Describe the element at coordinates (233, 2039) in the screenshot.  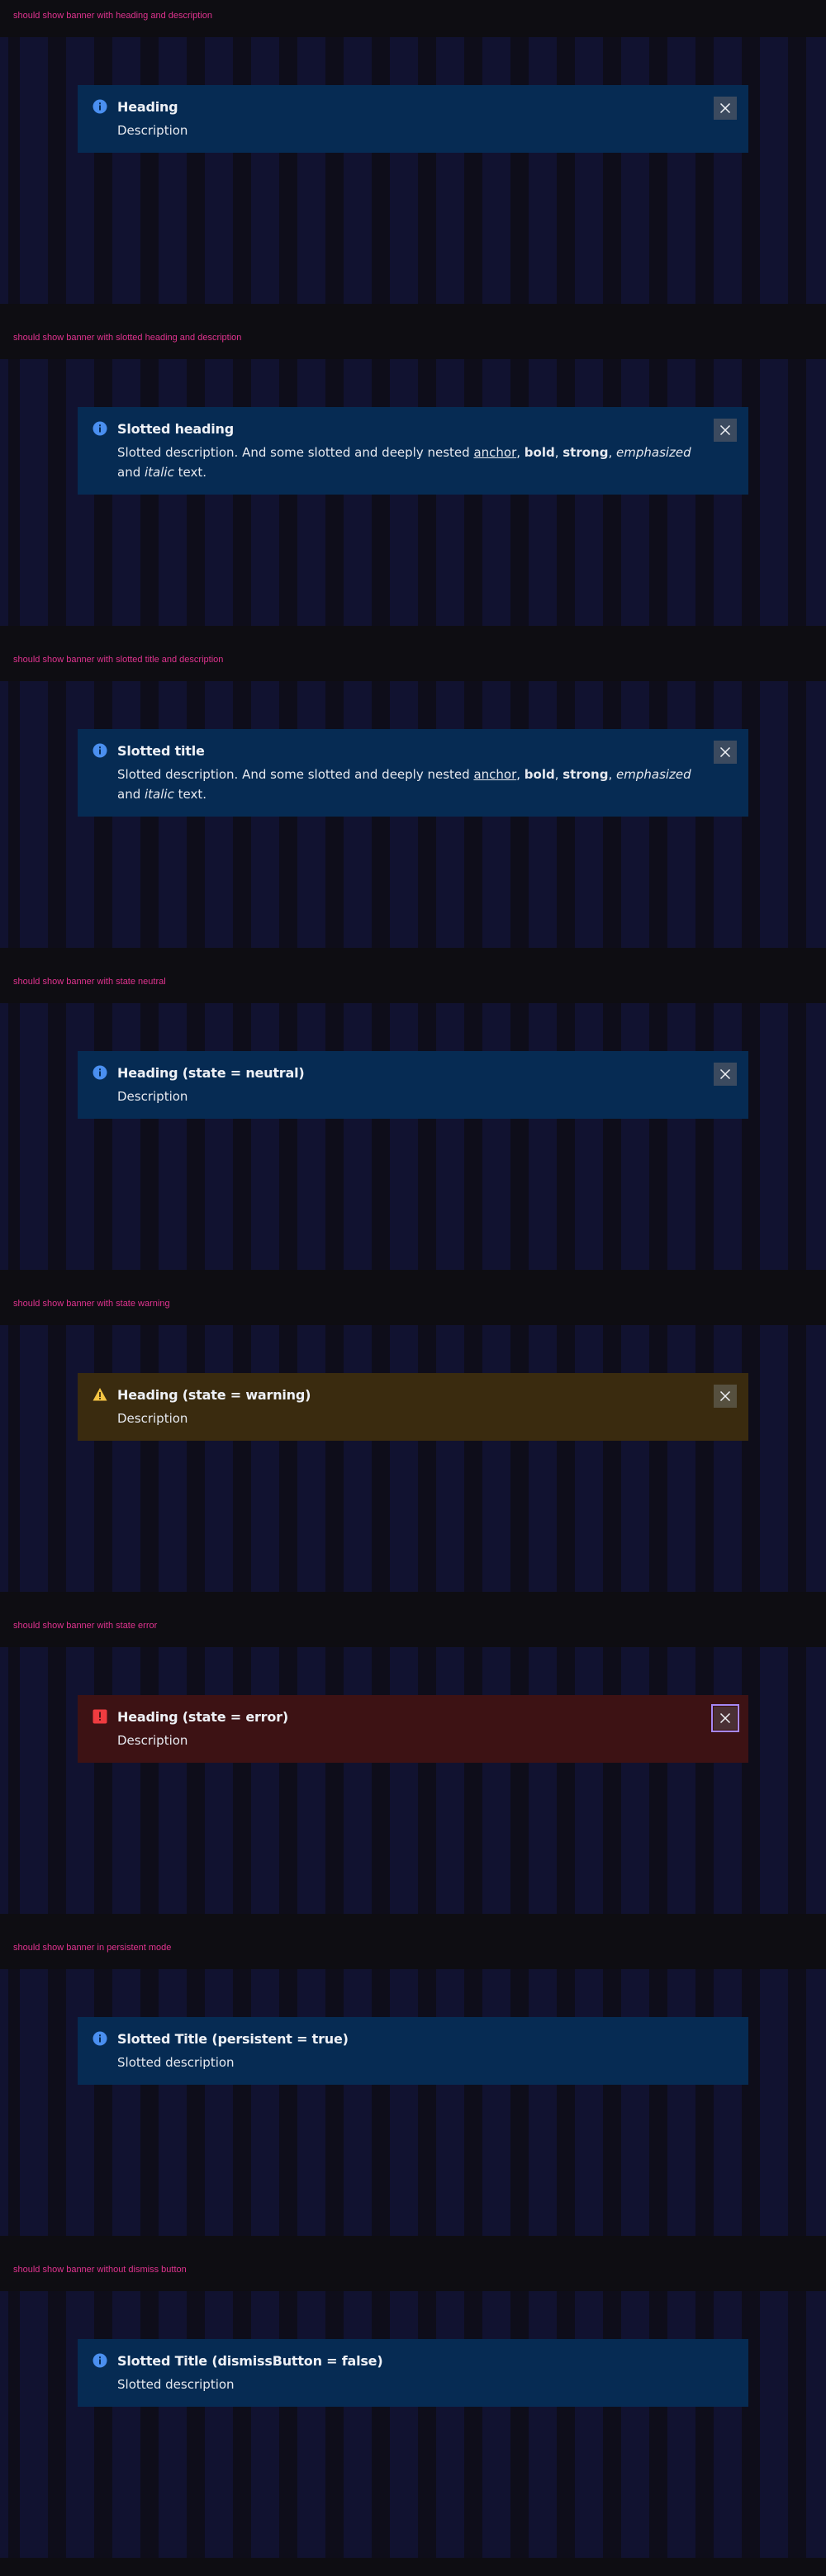
I see `banner-heading: Slotted Title (persistent = true)` at that location.